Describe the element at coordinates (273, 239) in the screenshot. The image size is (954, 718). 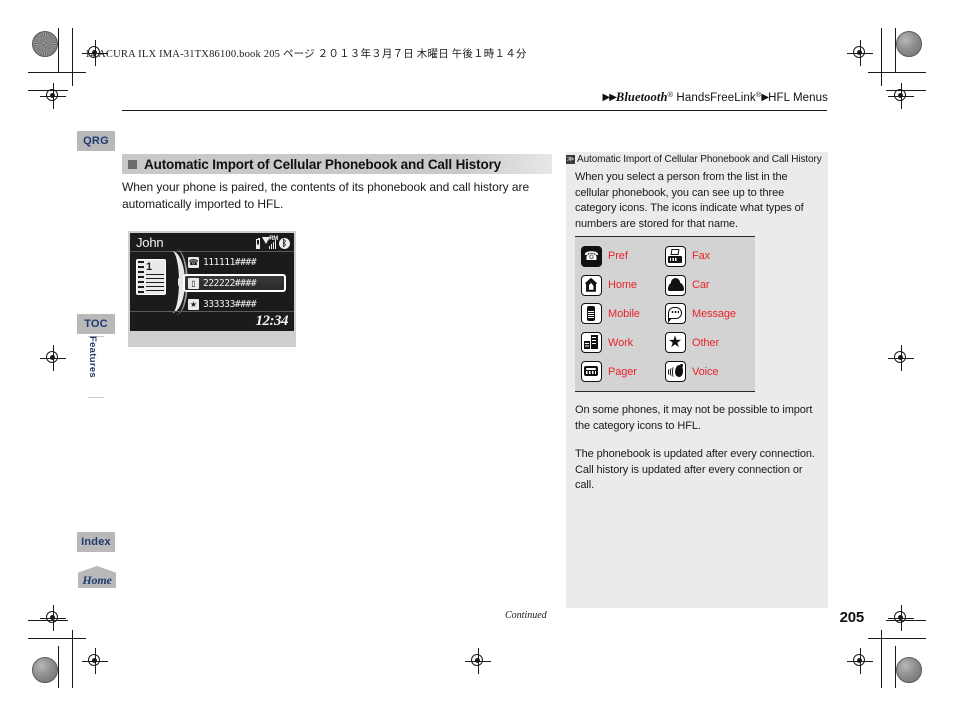
I see `roaming-label: RM` at that location.